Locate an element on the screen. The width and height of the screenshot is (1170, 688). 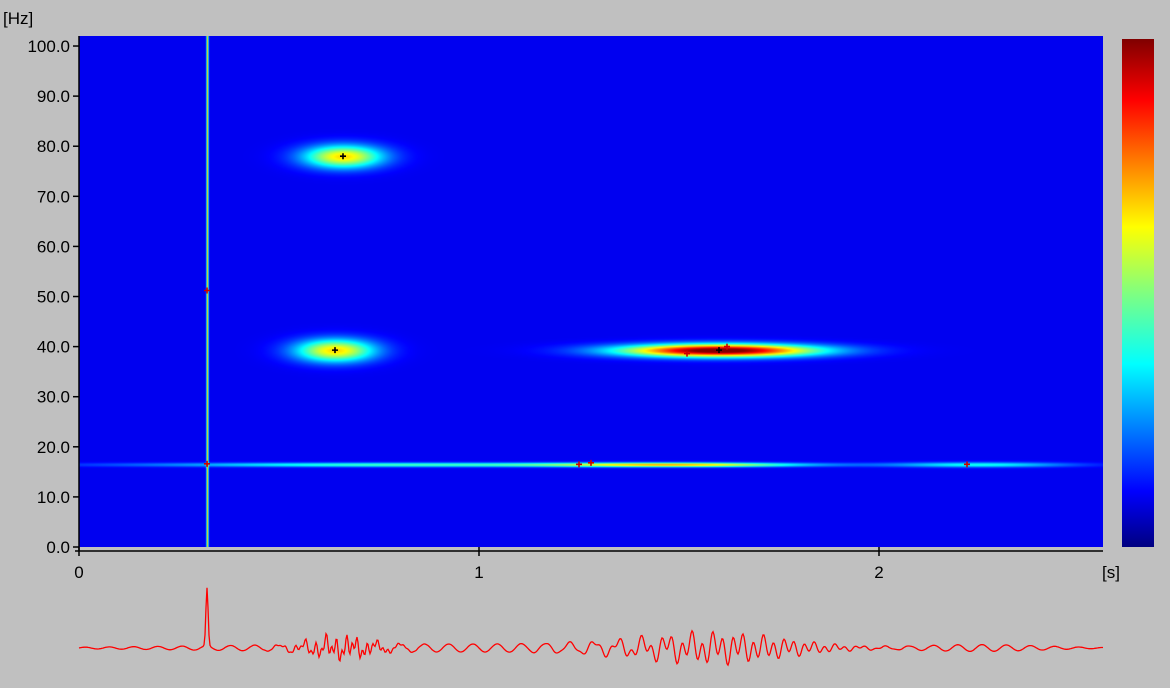
y-tick-label: 10.0 is located at coordinates (53, 497).